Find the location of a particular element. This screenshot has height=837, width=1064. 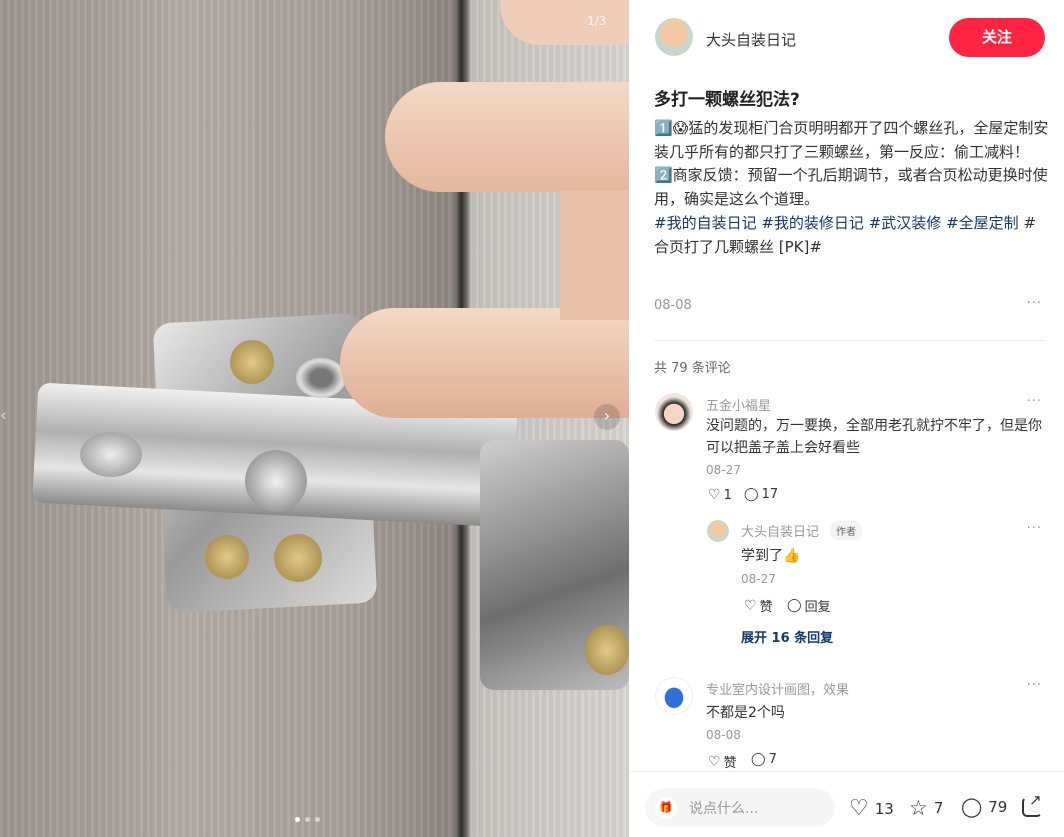

post-date: 08-08 is located at coordinates (673, 305).